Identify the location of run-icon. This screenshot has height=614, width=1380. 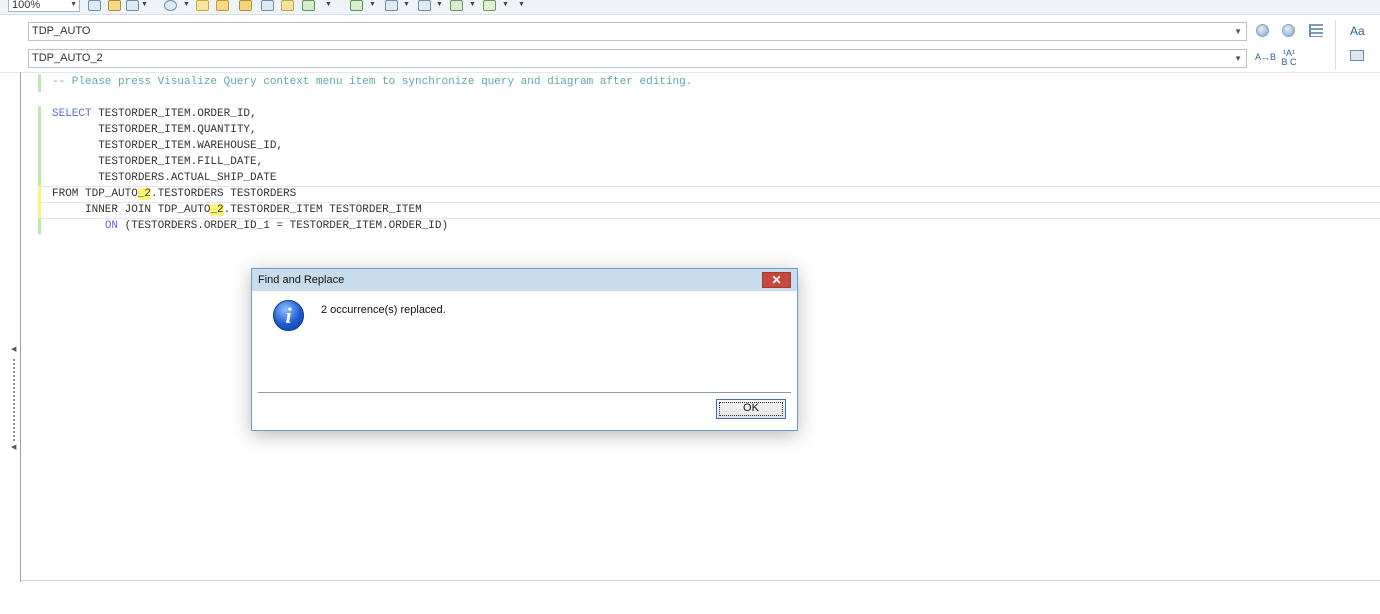
(308, 5).